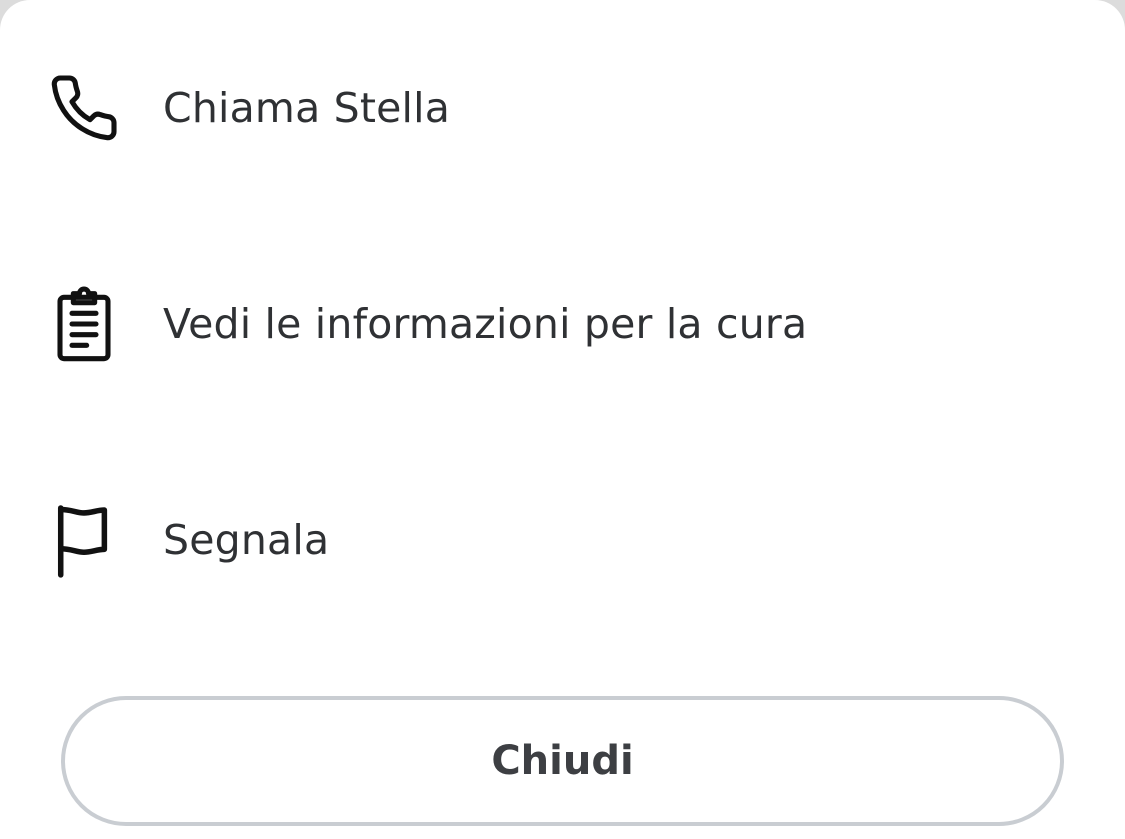 The image size is (1125, 839). What do you see at coordinates (84, 324) in the screenshot?
I see `clipboard-icon` at bounding box center [84, 324].